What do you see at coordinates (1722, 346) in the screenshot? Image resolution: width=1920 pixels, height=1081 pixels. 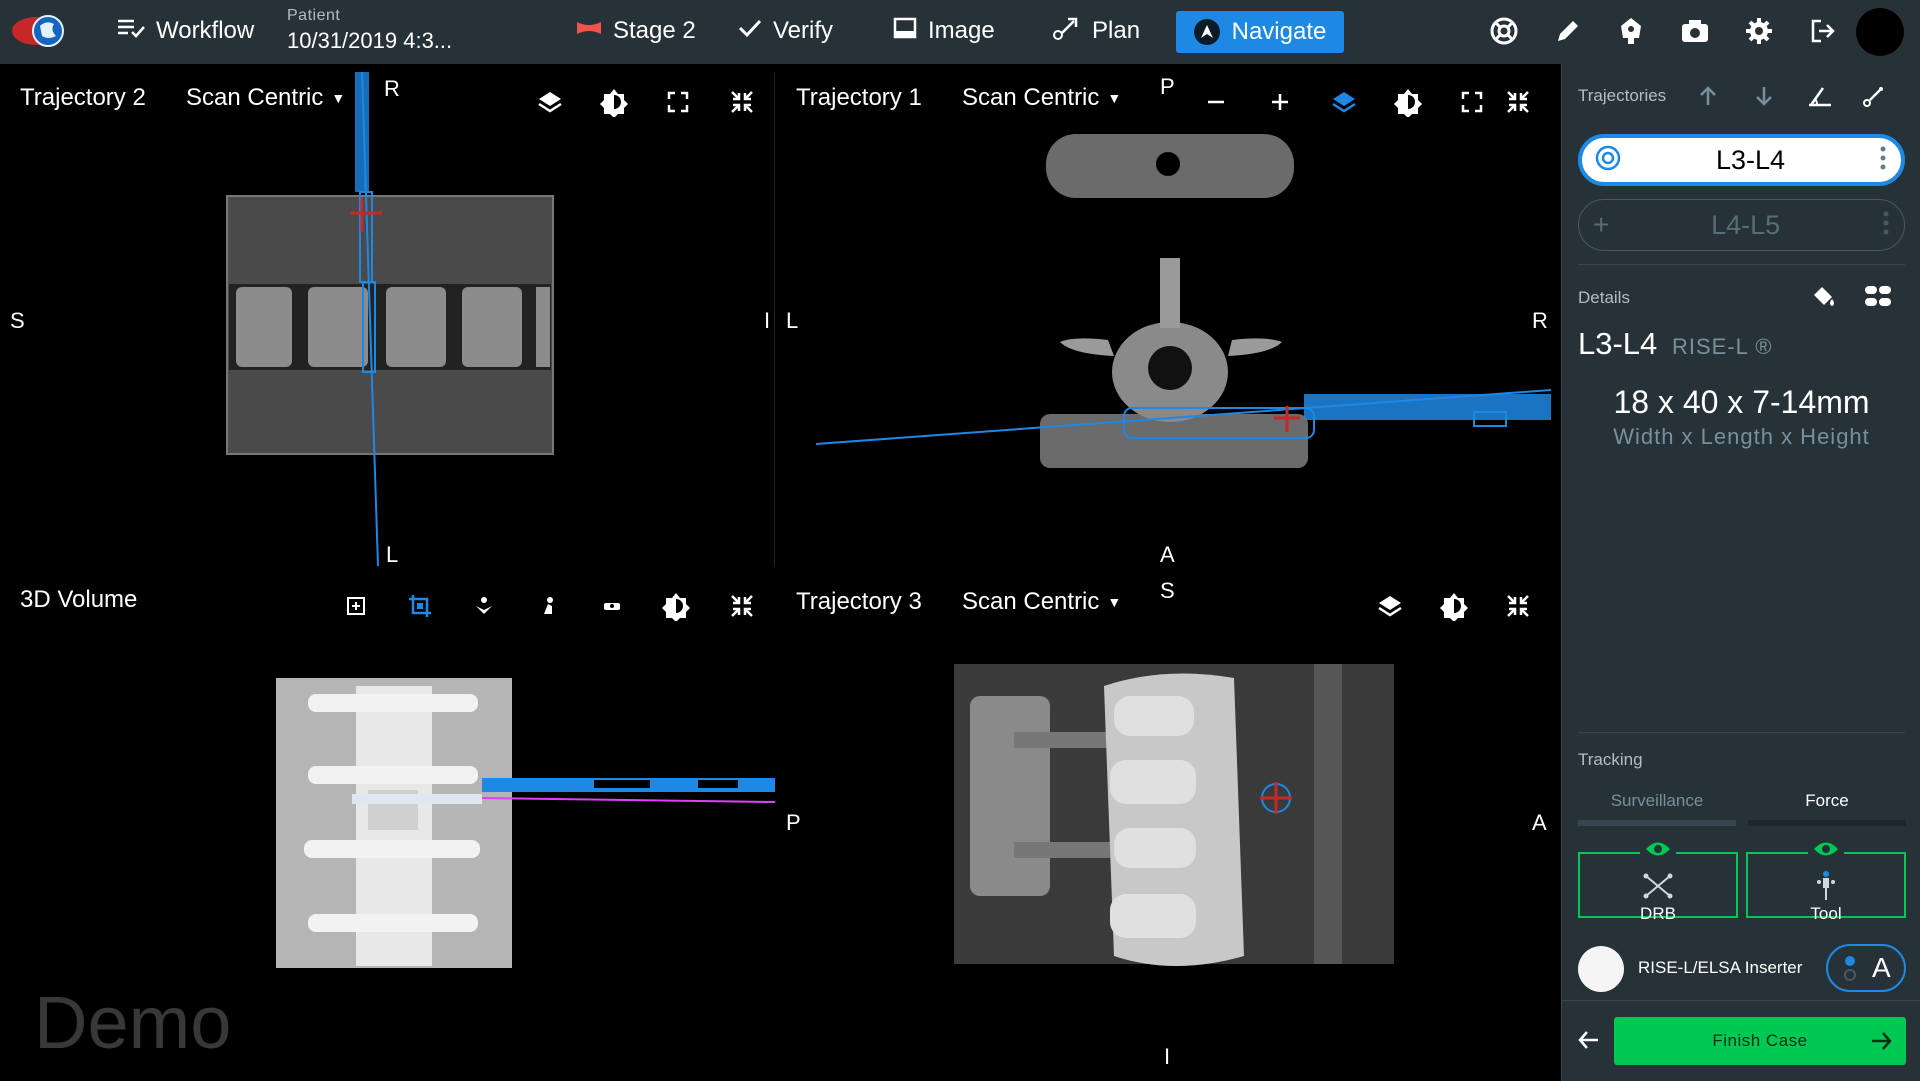 I see `implant-name: RISE-L ®` at bounding box center [1722, 346].